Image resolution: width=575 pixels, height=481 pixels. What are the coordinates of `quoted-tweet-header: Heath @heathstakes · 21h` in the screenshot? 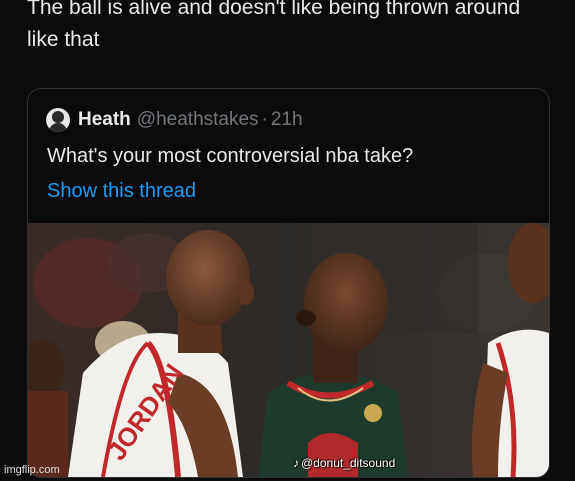 It's located at (174, 120).